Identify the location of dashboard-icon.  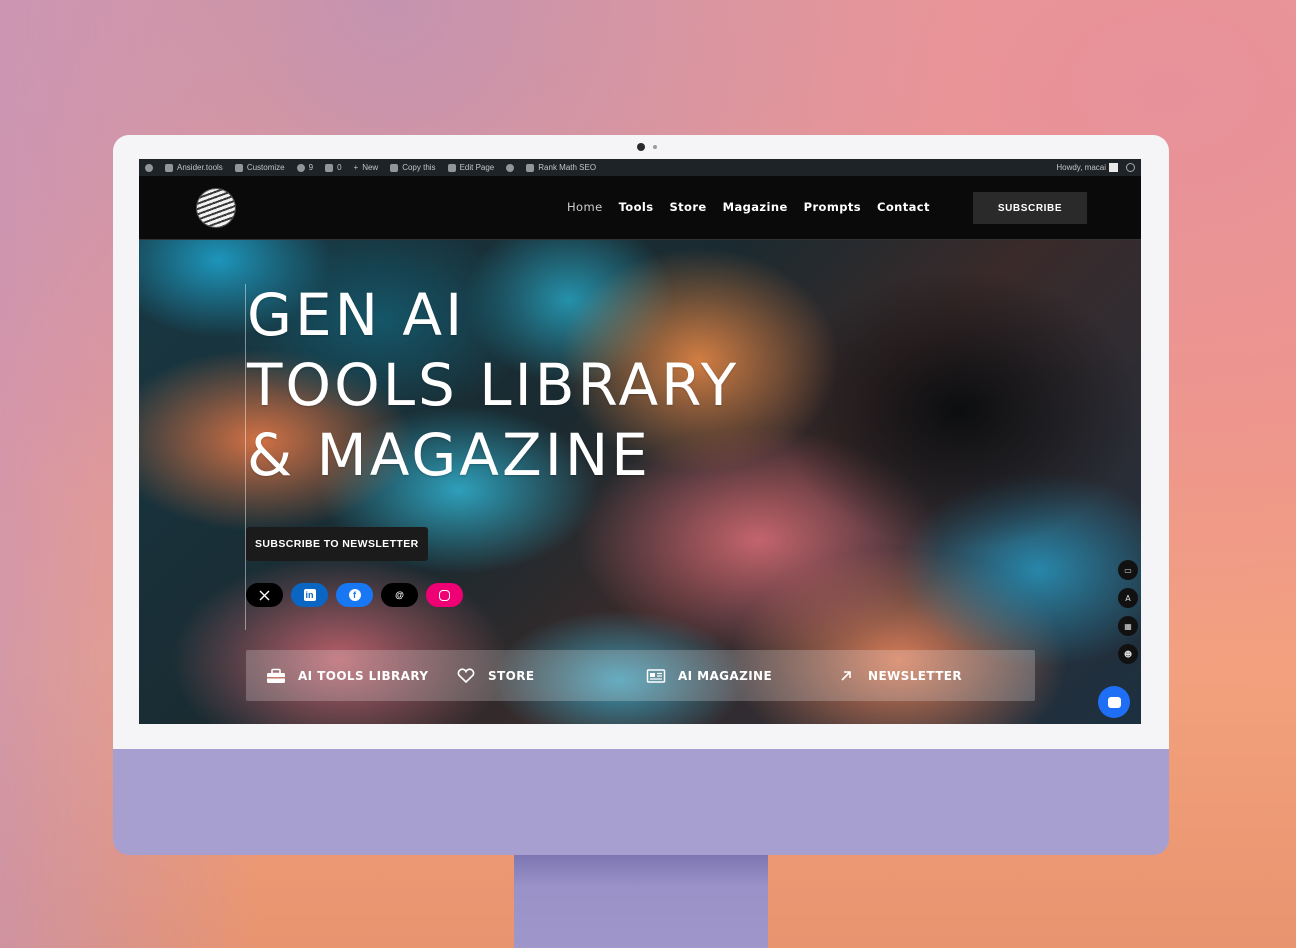
(169, 167).